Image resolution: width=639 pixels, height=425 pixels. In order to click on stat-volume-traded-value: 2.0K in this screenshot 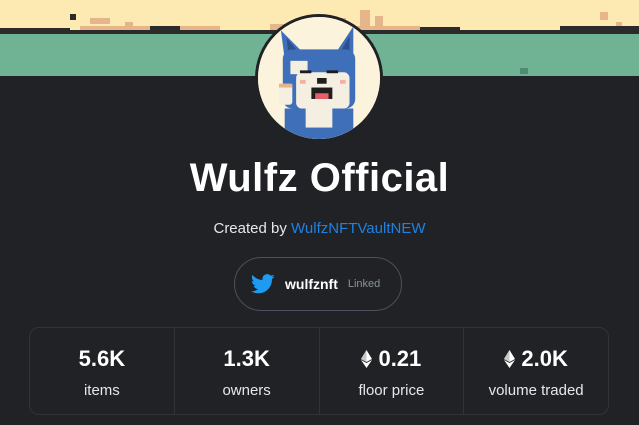, I will do `click(544, 358)`.